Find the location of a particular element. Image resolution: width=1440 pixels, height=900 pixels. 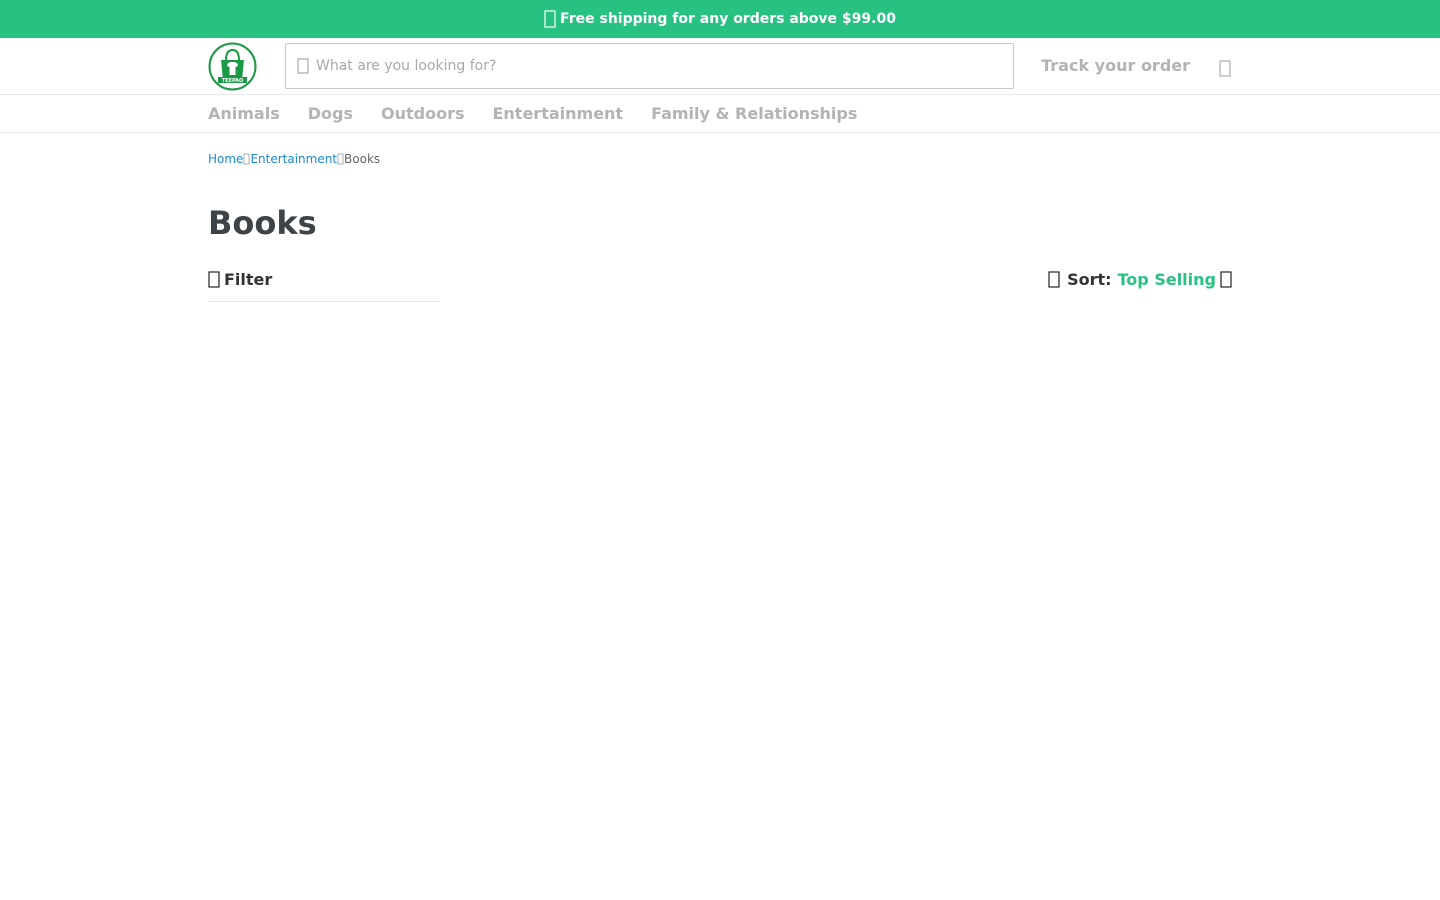

nav-item-outdoors: Outdoors is located at coordinates (423, 113).